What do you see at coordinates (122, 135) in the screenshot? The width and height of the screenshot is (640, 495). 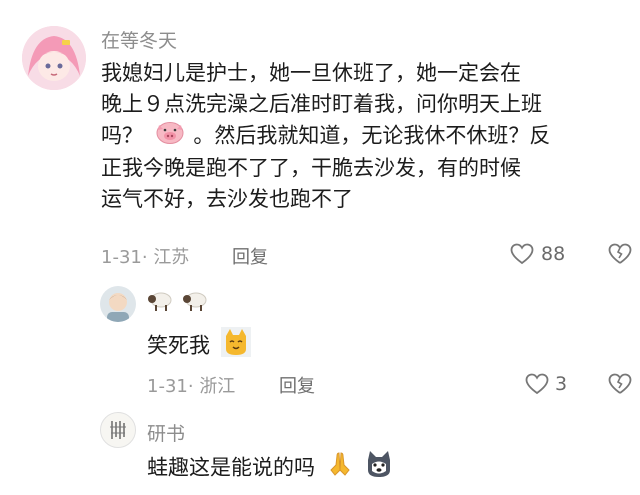 I see `comment-text-part: 吗？` at bounding box center [122, 135].